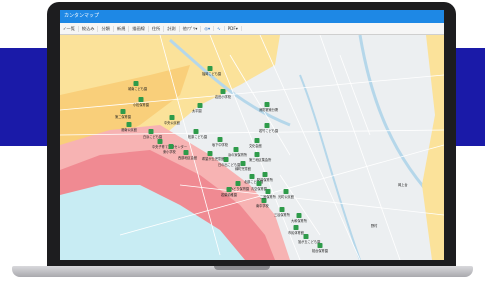 Image resolution: width=485 pixels, height=289 pixels. I want to click on pdf-label: PDF, so click(231, 28).